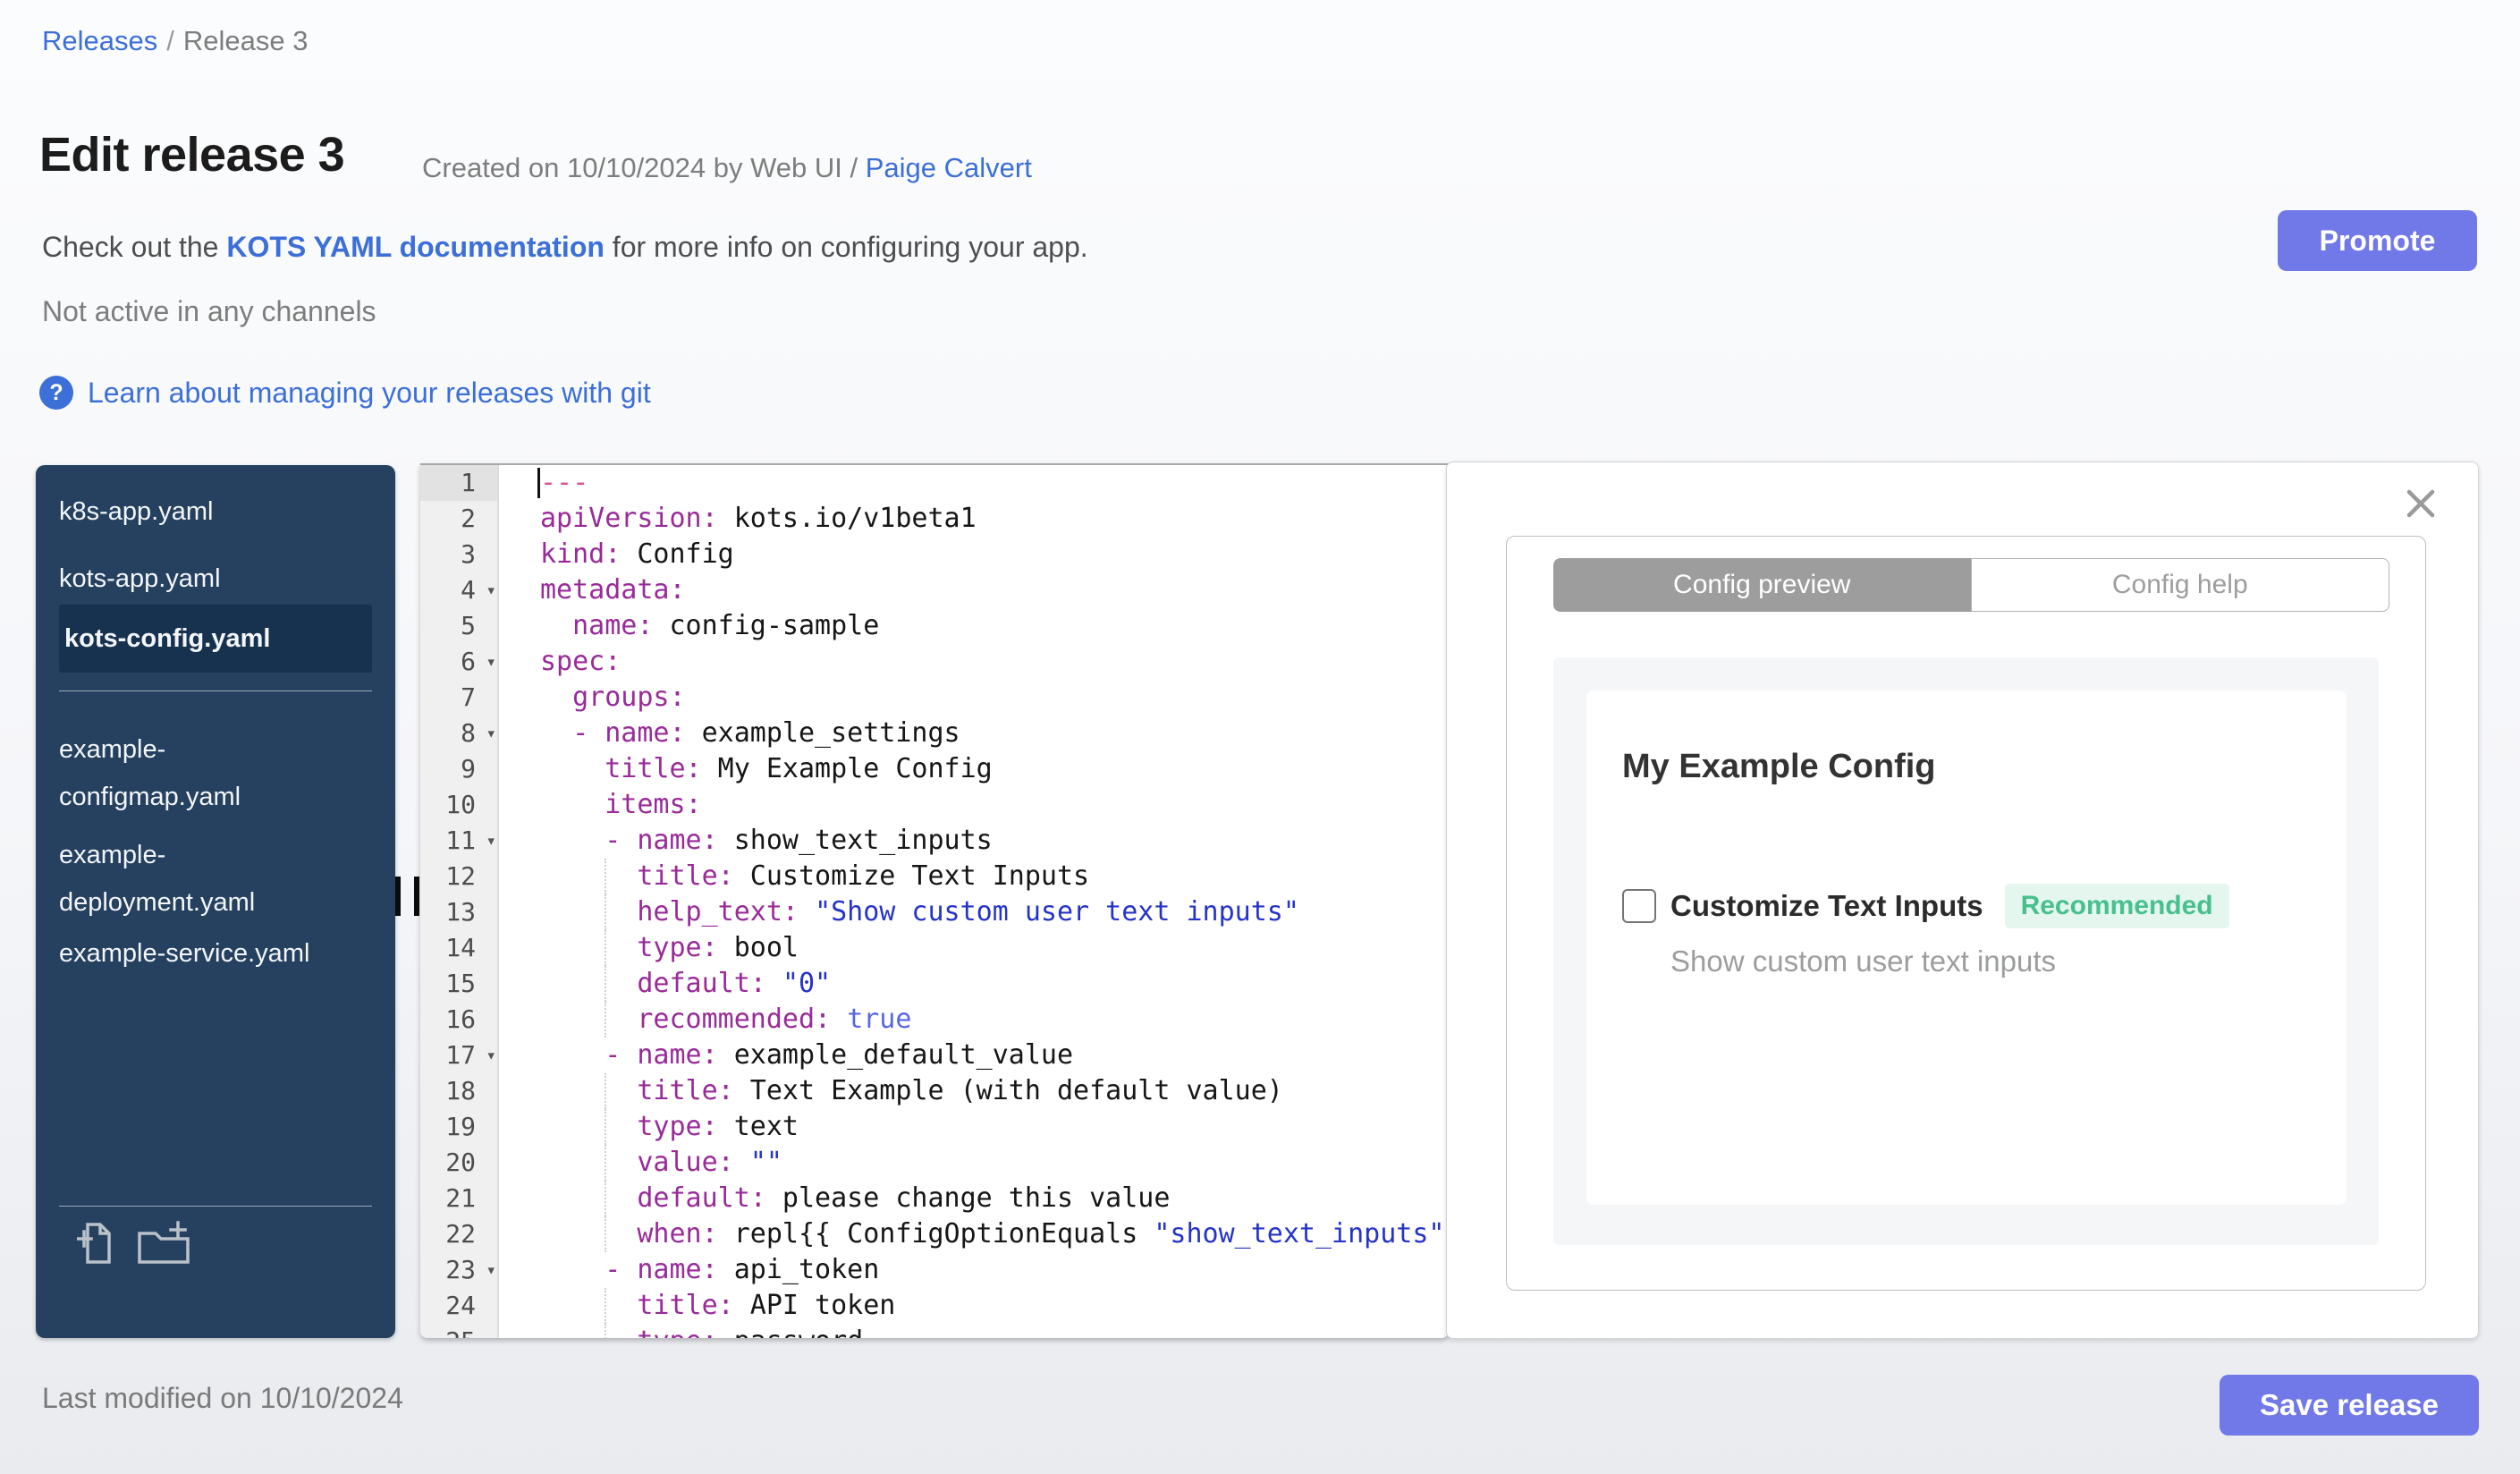 Image resolution: width=2520 pixels, height=1474 pixels. I want to click on line-number: 7, so click(459, 698).